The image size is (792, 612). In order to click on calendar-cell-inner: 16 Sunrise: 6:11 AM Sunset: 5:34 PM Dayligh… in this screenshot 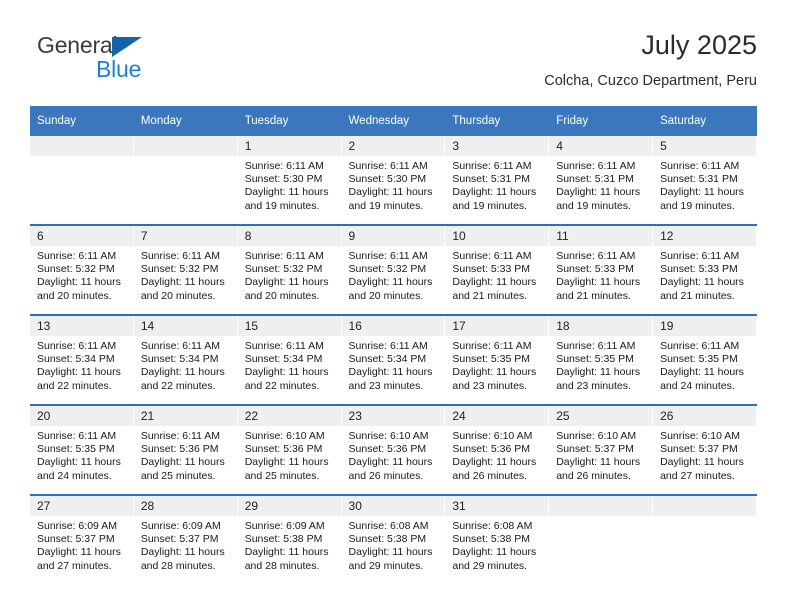, I will do `click(393, 360)`.